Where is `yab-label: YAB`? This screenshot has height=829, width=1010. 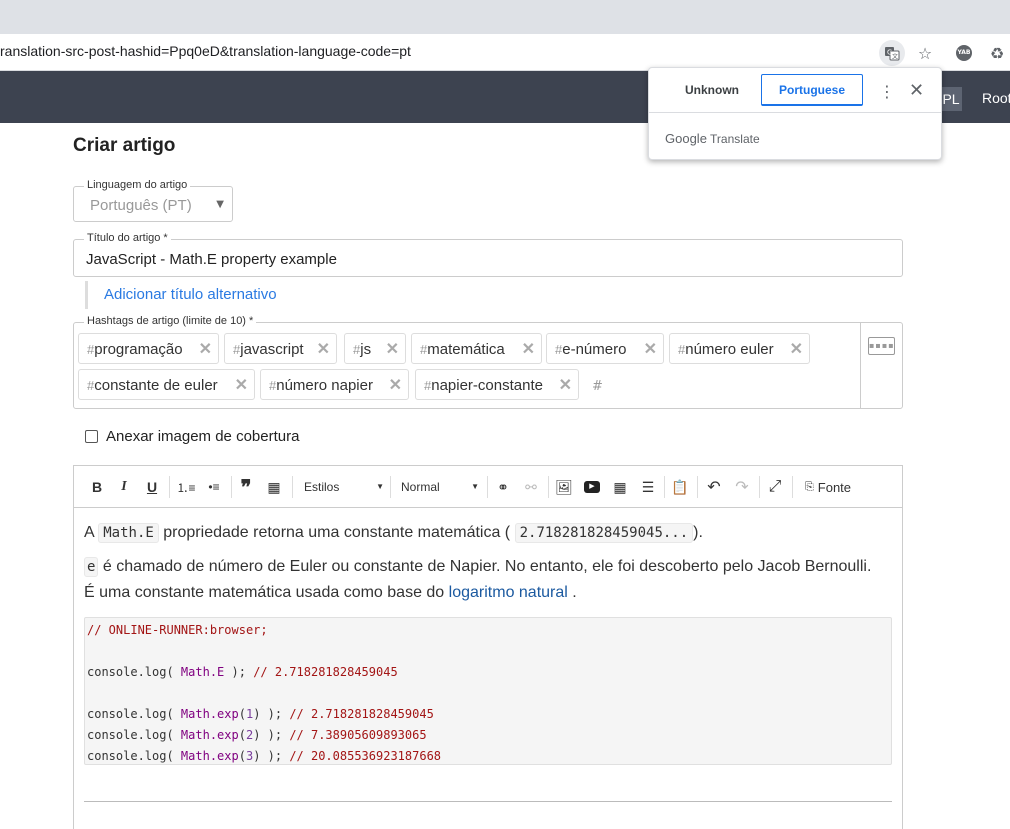 yab-label: YAB is located at coordinates (964, 53).